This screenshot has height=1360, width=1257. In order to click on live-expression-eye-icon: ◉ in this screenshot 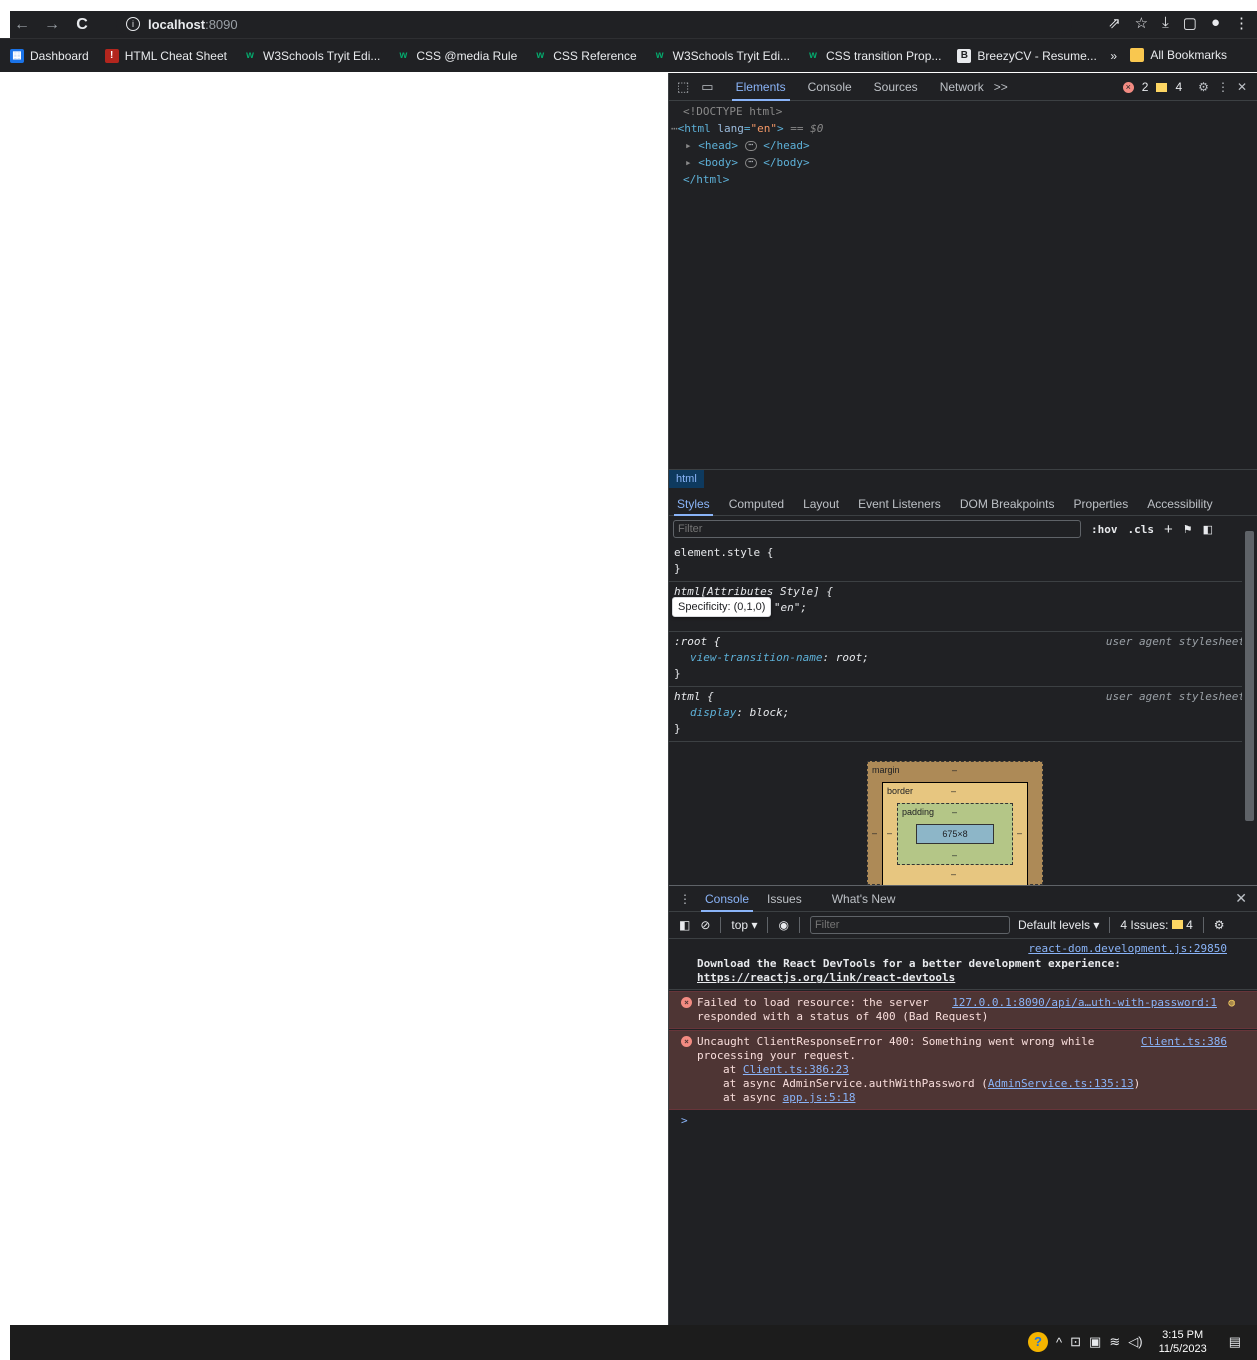, I will do `click(783, 925)`.